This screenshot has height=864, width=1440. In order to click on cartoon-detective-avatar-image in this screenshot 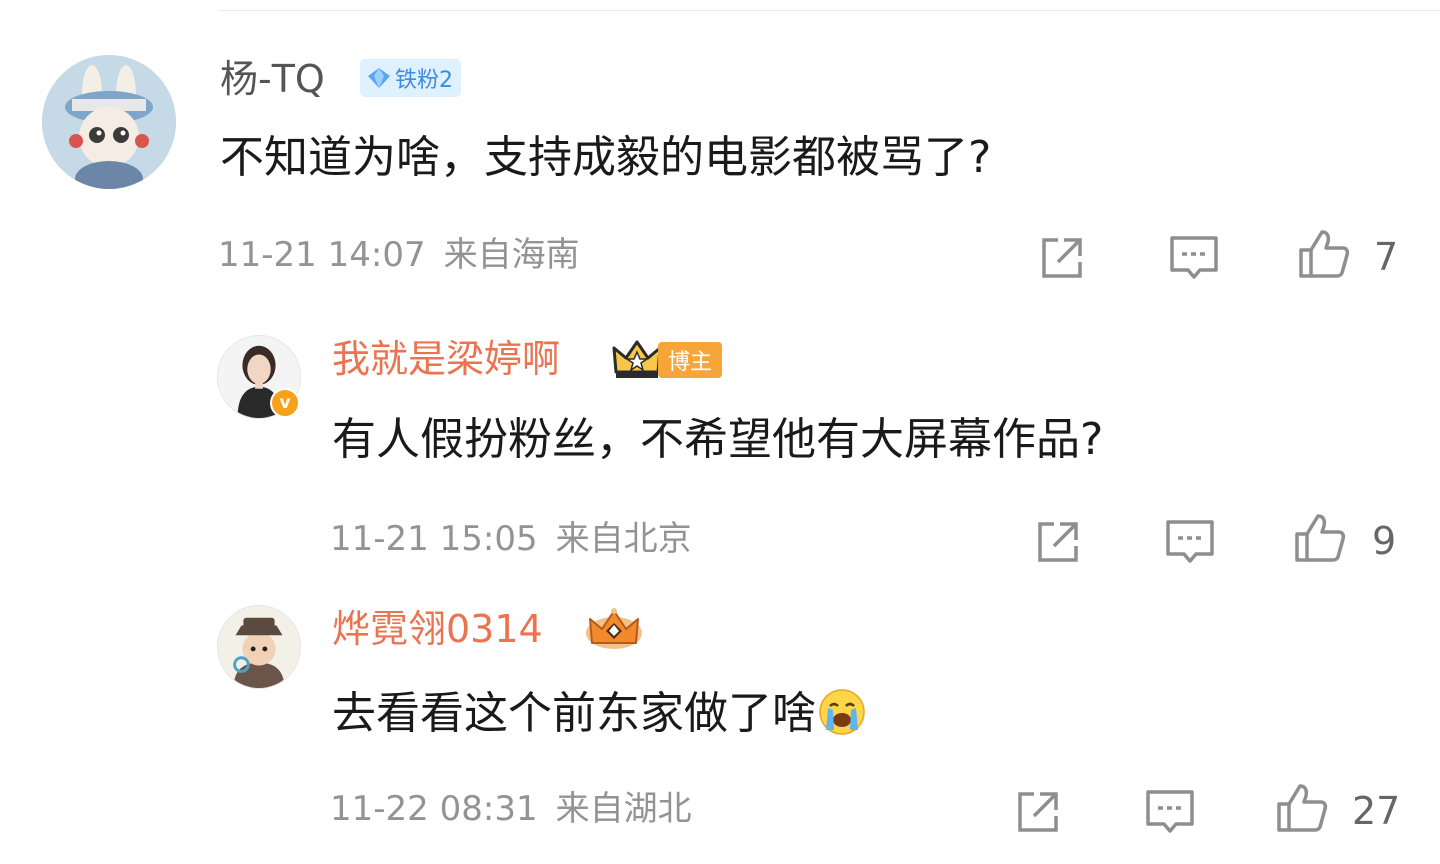, I will do `click(259, 647)`.